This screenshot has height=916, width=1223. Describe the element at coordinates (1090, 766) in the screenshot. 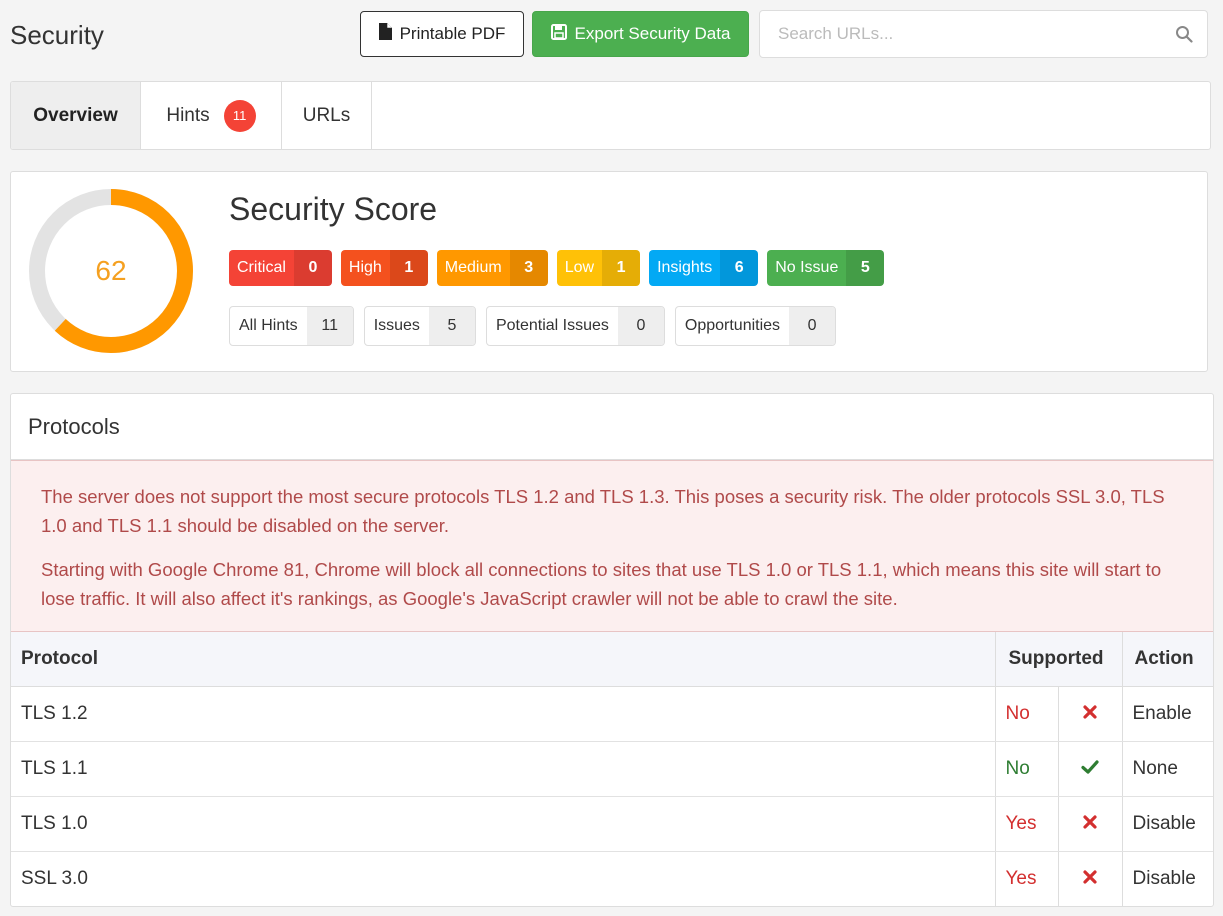

I see `check-icon` at that location.